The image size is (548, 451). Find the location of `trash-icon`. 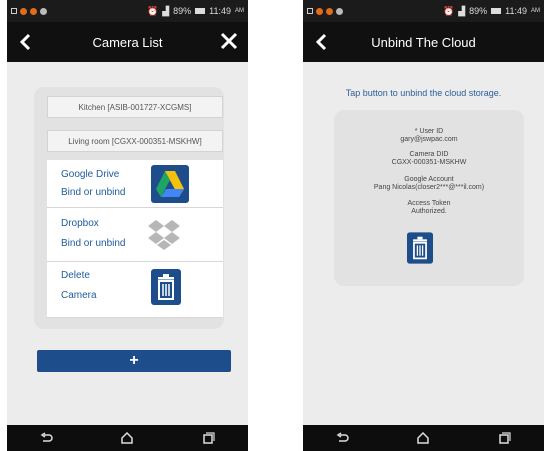

trash-icon is located at coordinates (166, 287).